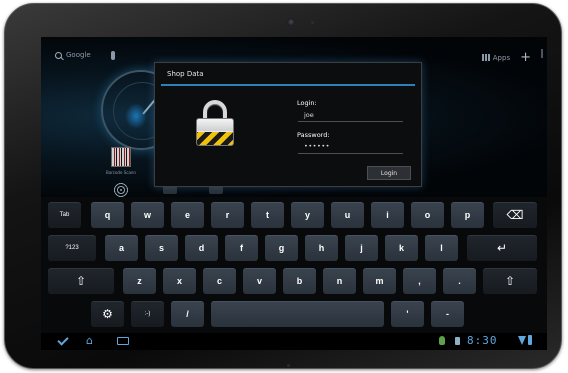 This screenshot has height=373, width=568. I want to click on login-value: joe, so click(309, 115).